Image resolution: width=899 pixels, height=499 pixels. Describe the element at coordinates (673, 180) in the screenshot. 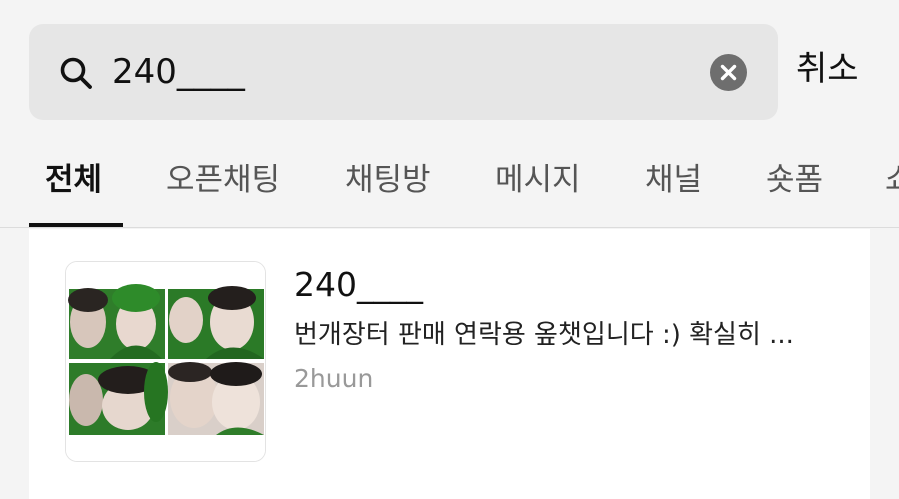

I see `tab-channels: 채널` at that location.